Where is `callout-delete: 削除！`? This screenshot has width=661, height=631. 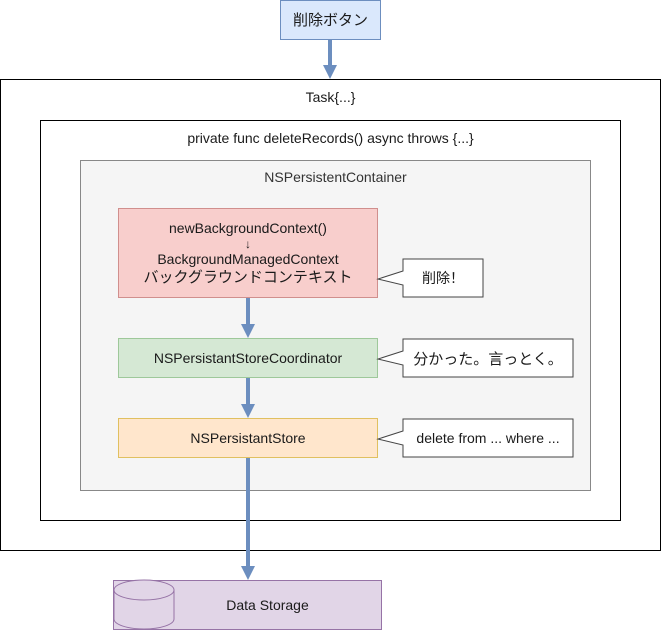
callout-delete: 削除！ is located at coordinates (443, 278).